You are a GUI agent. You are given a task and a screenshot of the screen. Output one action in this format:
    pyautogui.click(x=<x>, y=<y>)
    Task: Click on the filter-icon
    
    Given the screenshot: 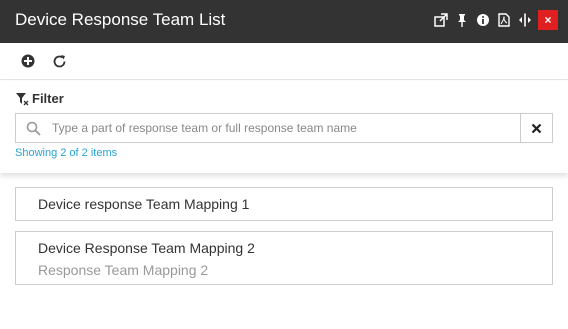 What is the action you would take?
    pyautogui.click(x=22, y=98)
    